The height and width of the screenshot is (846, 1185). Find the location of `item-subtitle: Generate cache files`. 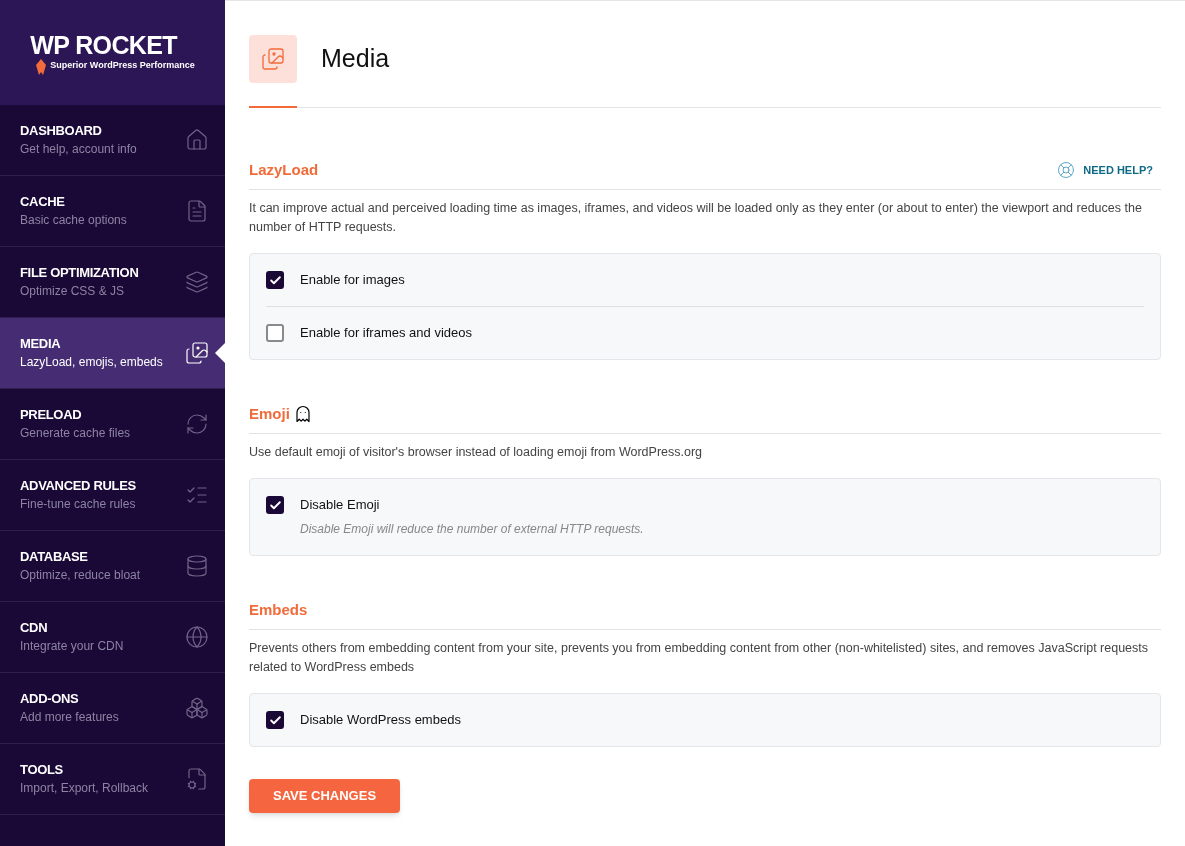

item-subtitle: Generate cache files is located at coordinates (75, 433).